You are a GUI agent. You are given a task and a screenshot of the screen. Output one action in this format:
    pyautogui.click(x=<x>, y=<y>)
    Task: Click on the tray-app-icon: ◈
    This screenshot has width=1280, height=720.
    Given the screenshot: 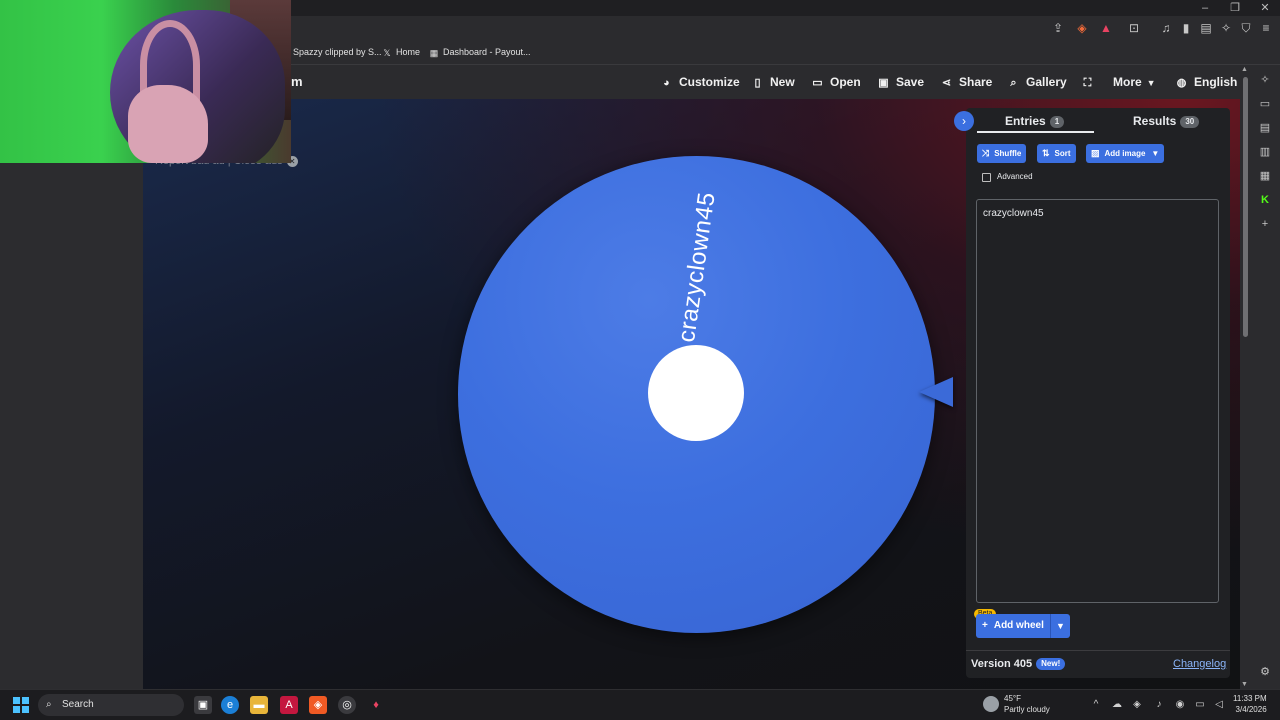 What is the action you would take?
    pyautogui.click(x=1137, y=705)
    